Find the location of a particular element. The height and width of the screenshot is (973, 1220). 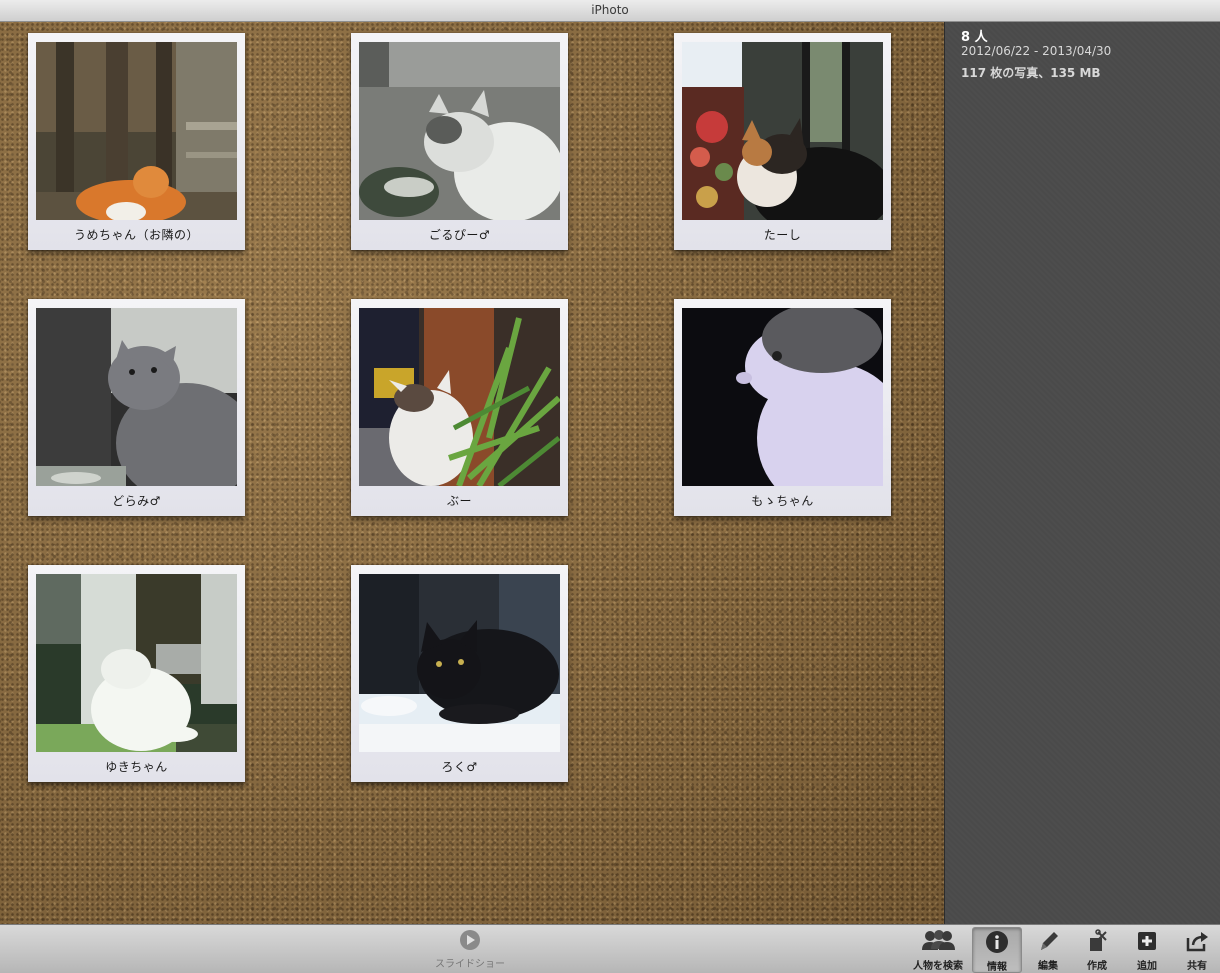

share-button: 共有 is located at coordinates (1197, 949).